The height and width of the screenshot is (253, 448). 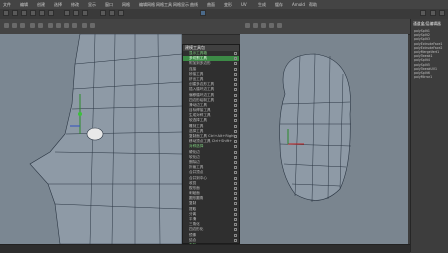 What do you see at coordinates (423, 13) in the screenshot?
I see `sign-in-icon` at bounding box center [423, 13].